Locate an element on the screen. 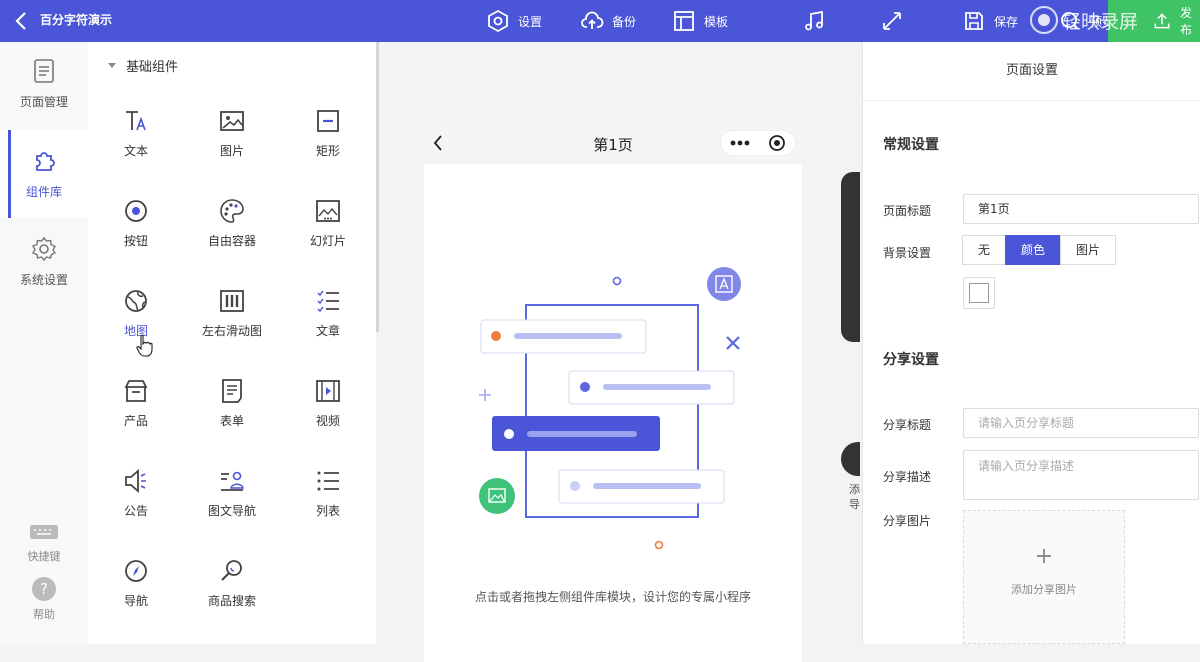  add-share-image-upload: + 添加分享图片 is located at coordinates (1044, 577).